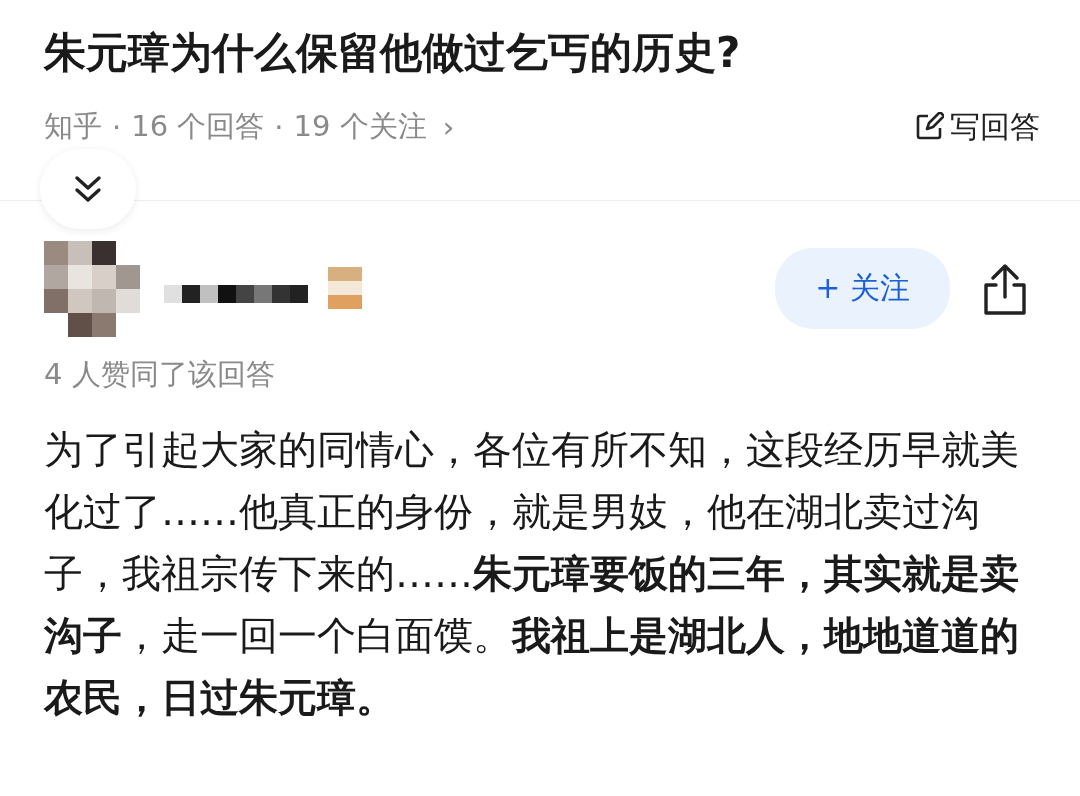 The height and width of the screenshot is (796, 1080). What do you see at coordinates (160, 374) in the screenshot?
I see `upvote-count: 4 人赞同了该回答` at bounding box center [160, 374].